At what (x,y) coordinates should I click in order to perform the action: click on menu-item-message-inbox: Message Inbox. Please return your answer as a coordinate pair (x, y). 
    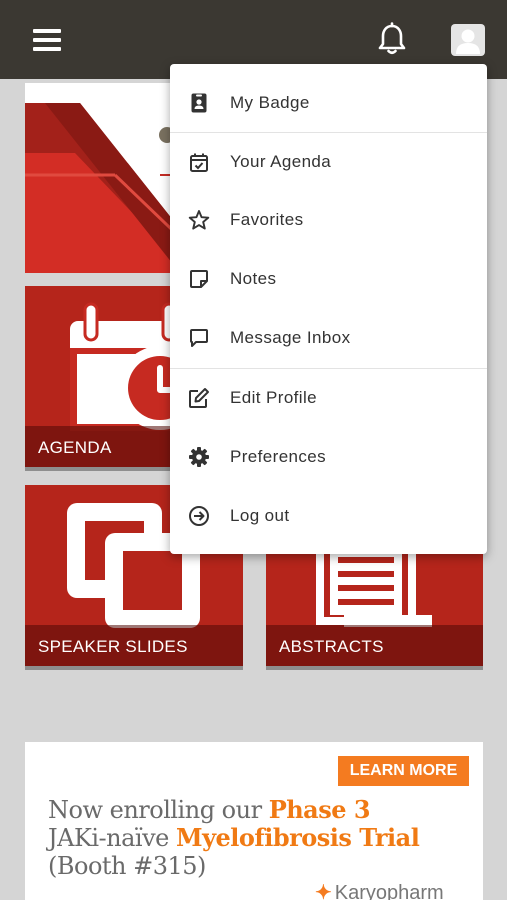
    Looking at the image, I should click on (328, 338).